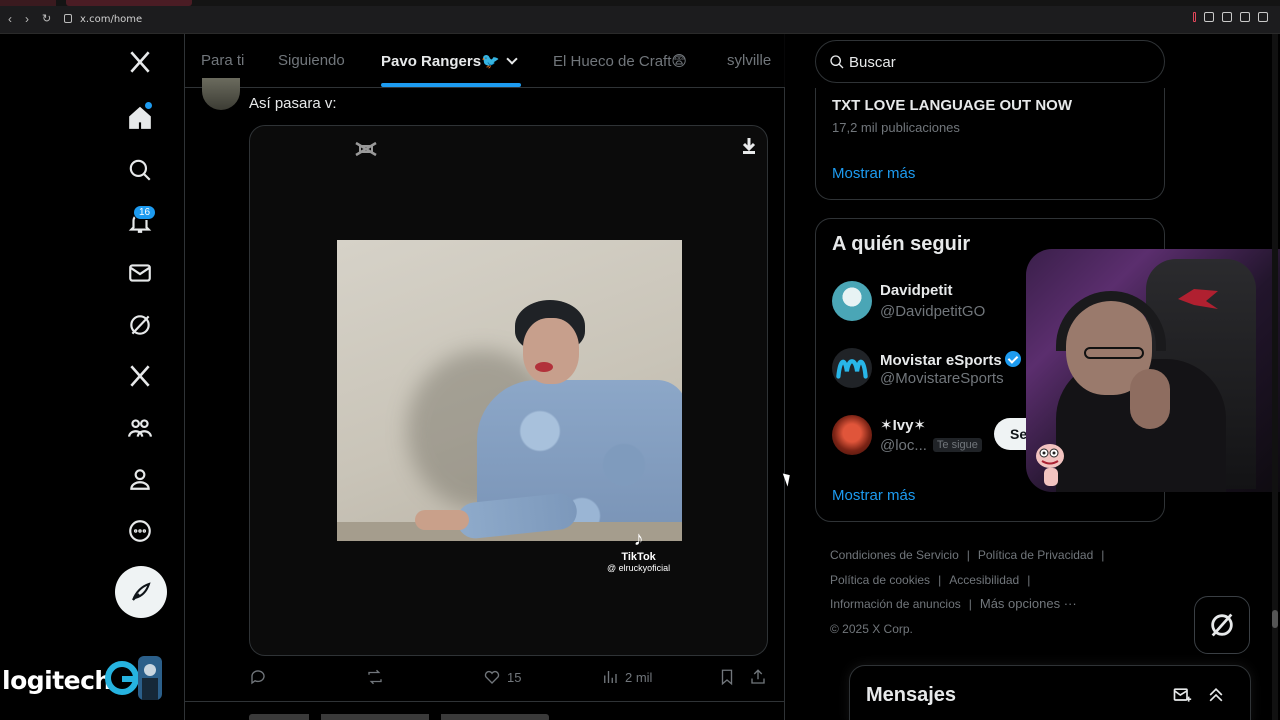  What do you see at coordinates (1263, 17) in the screenshot?
I see `menu-icon` at bounding box center [1263, 17].